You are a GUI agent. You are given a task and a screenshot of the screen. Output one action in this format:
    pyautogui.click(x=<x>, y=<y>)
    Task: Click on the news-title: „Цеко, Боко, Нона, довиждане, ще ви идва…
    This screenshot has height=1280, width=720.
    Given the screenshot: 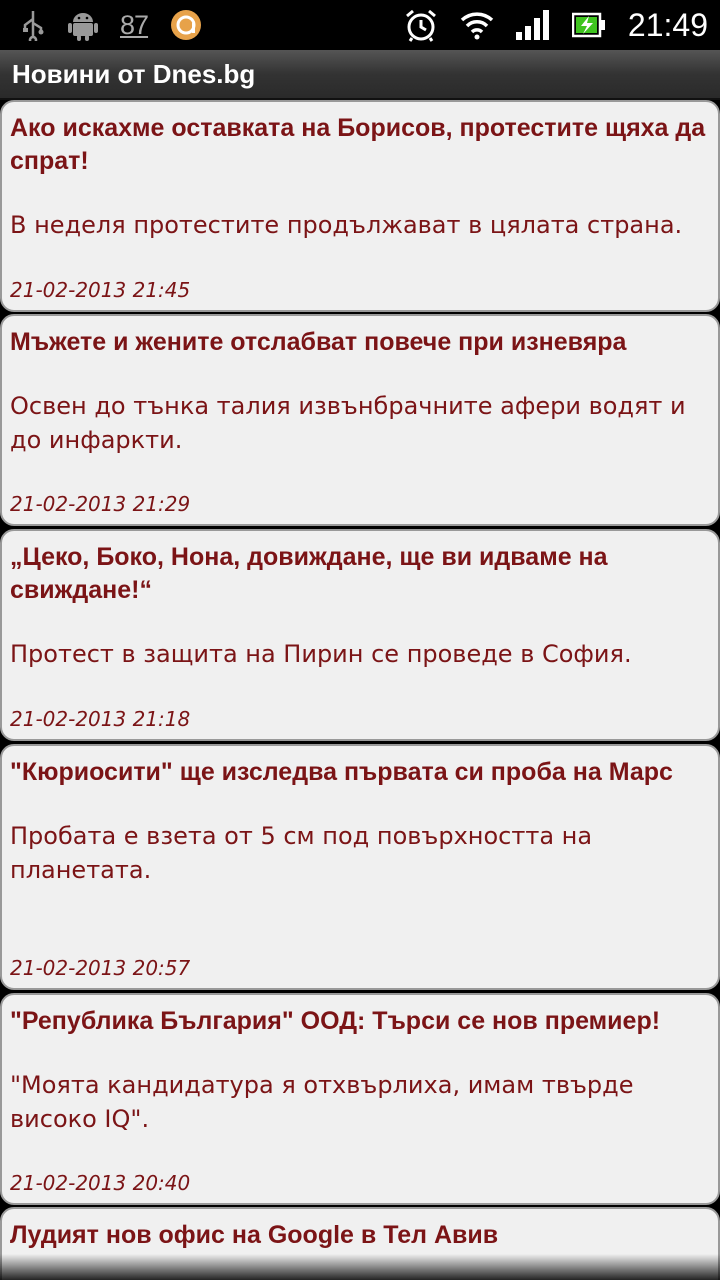 What is the action you would take?
    pyautogui.click(x=309, y=573)
    